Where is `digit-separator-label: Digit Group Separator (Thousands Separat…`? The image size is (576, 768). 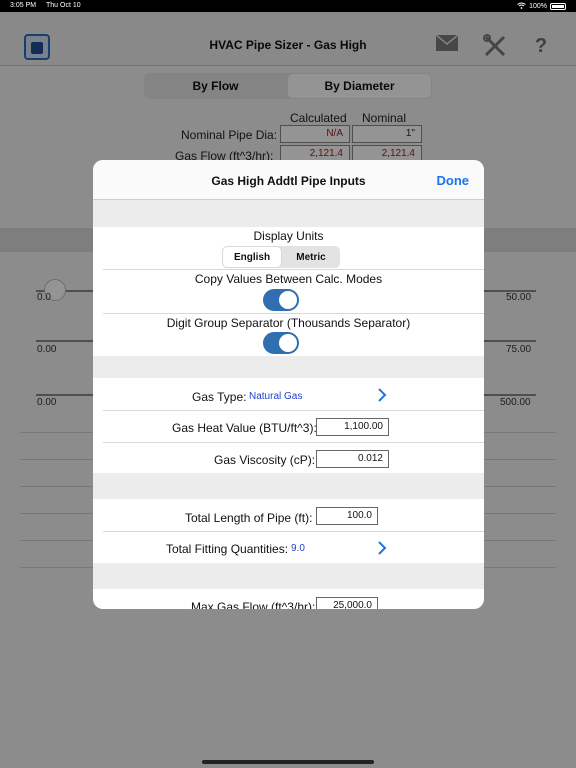
digit-separator-label: Digit Group Separator (Thousands Separat… is located at coordinates (288, 323).